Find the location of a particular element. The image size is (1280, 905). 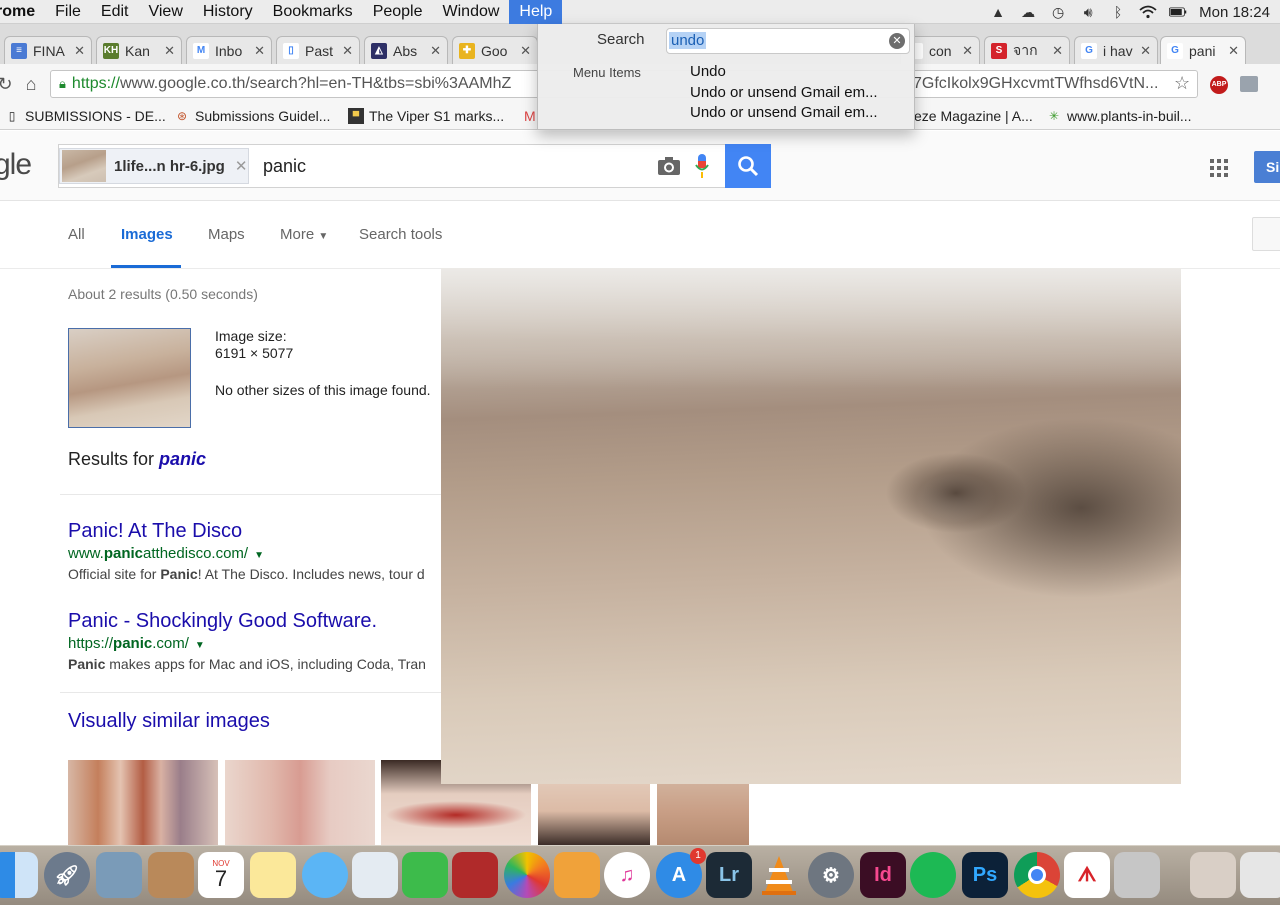

browser-tab: M Inbo ✕ is located at coordinates (229, 50).